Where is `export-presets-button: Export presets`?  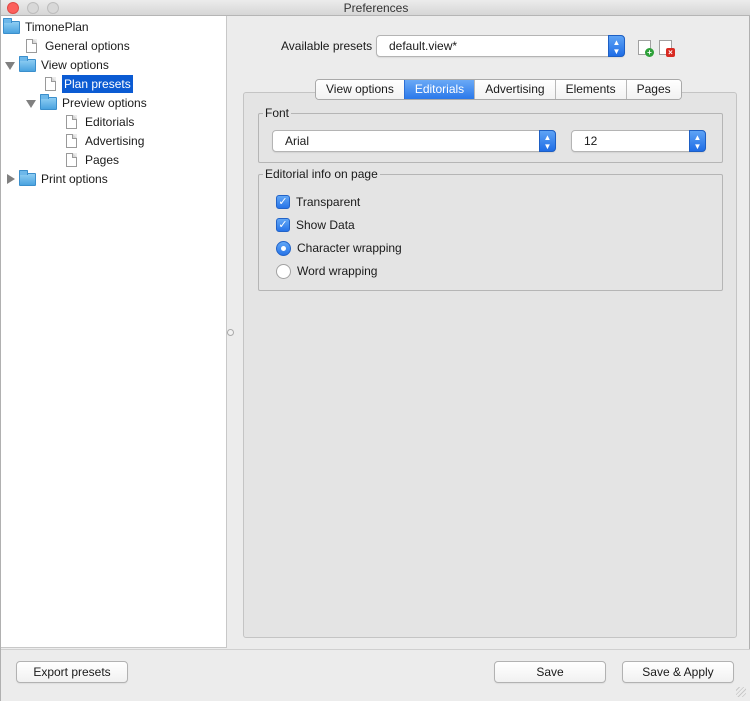
export-presets-button: Export presets is located at coordinates (72, 672).